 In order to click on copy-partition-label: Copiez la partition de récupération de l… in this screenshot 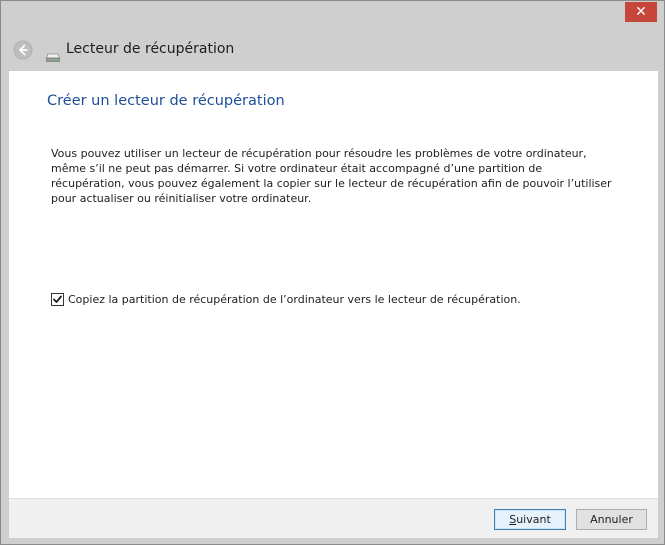, I will do `click(294, 299)`.